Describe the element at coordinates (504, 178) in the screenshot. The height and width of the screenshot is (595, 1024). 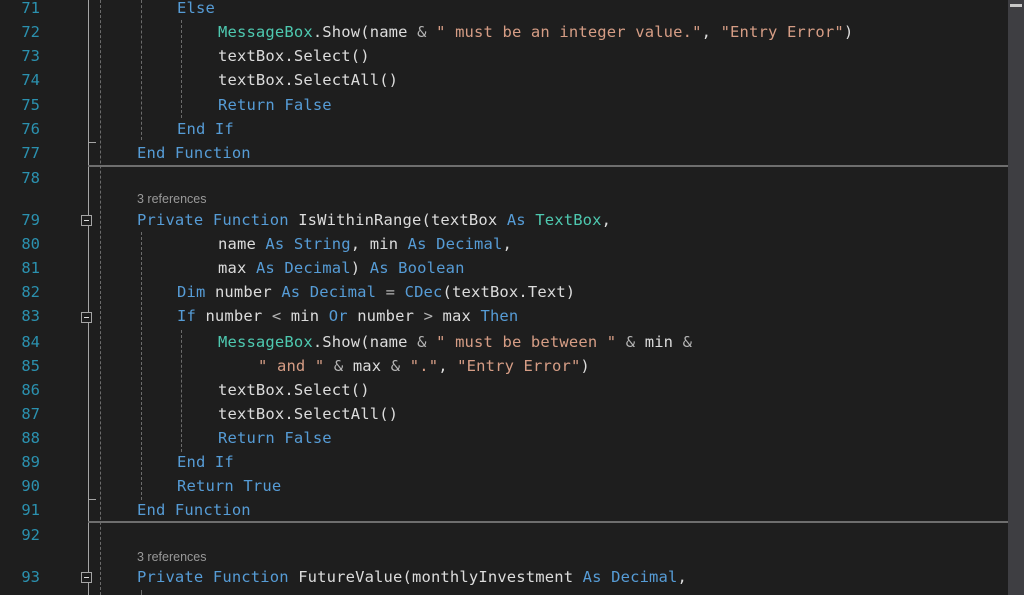
I see `code-line: 78` at that location.